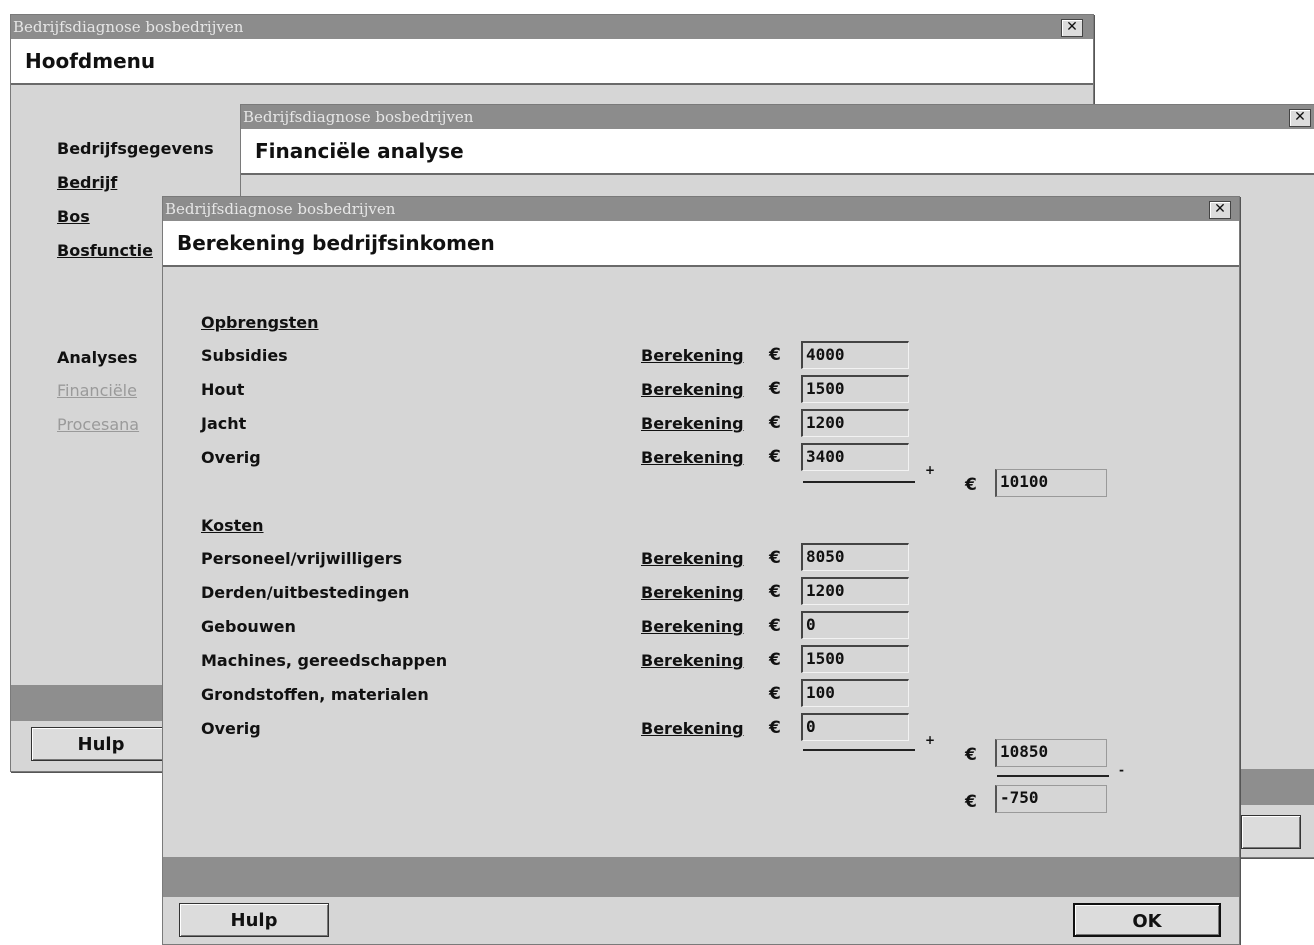 Image resolution: width=1314 pixels, height=945 pixels. I want to click on income-titlebar: Bedrijfsdiagnose bosbedrijven, so click(701, 209).